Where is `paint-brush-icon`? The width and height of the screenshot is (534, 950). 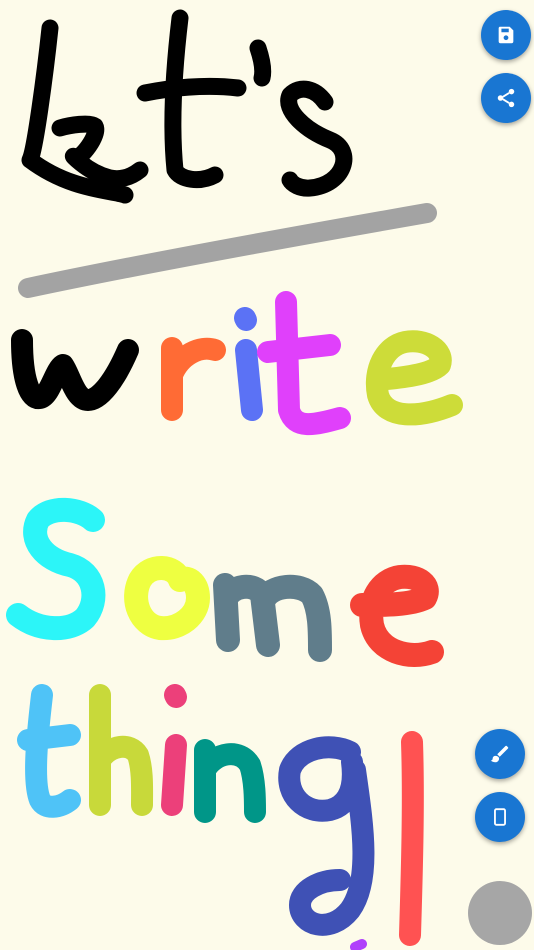
paint-brush-icon is located at coordinates (499, 754).